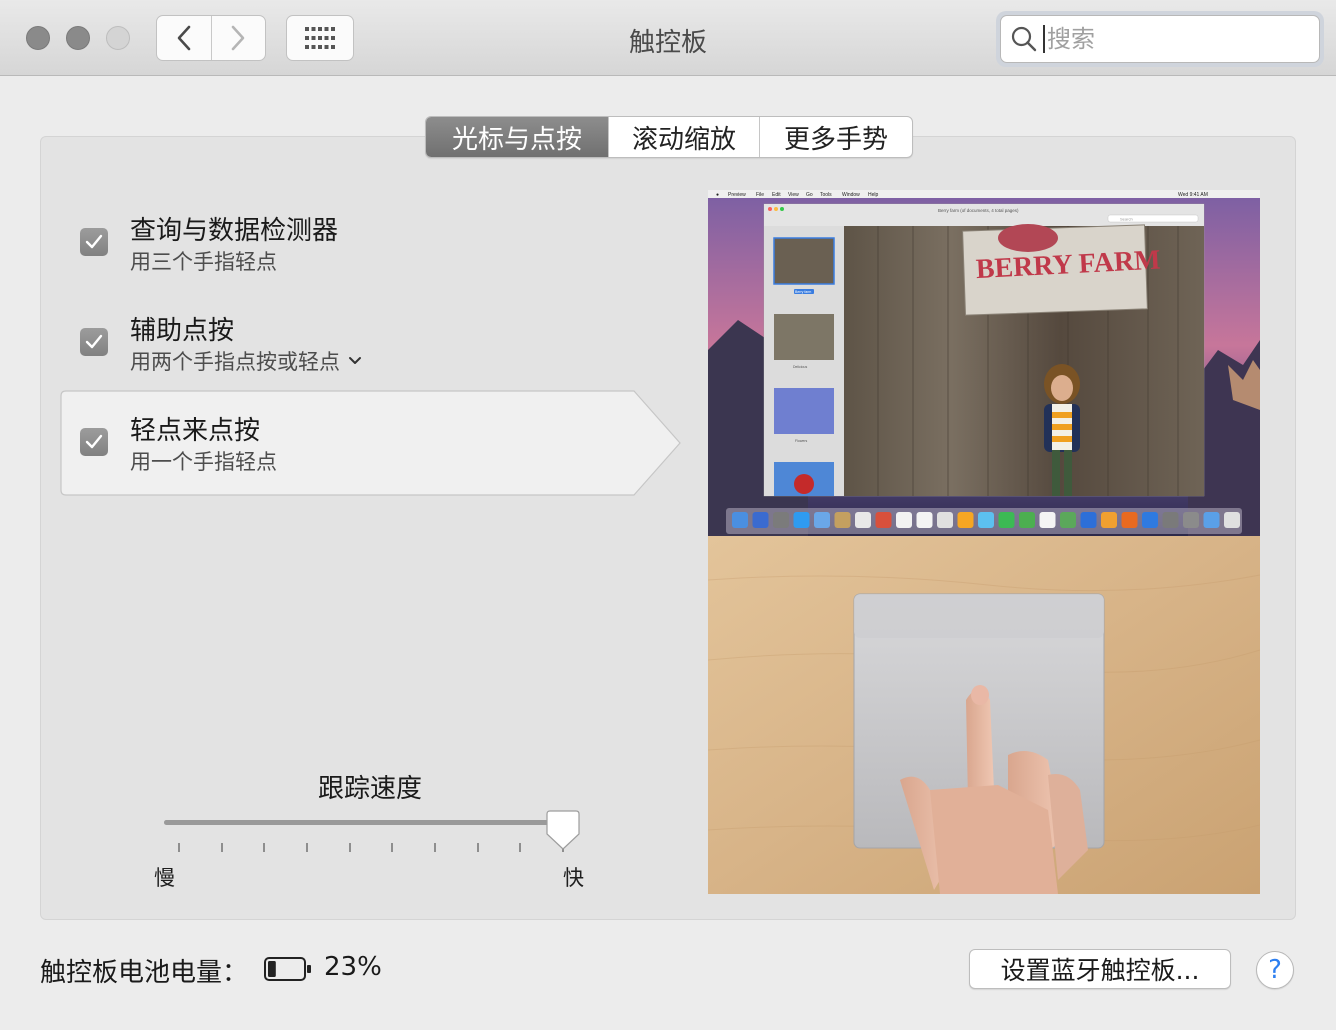 The width and height of the screenshot is (1336, 1030). Describe the element at coordinates (517, 137) in the screenshot. I see `tab-point-and-click: 光标与点按` at that location.